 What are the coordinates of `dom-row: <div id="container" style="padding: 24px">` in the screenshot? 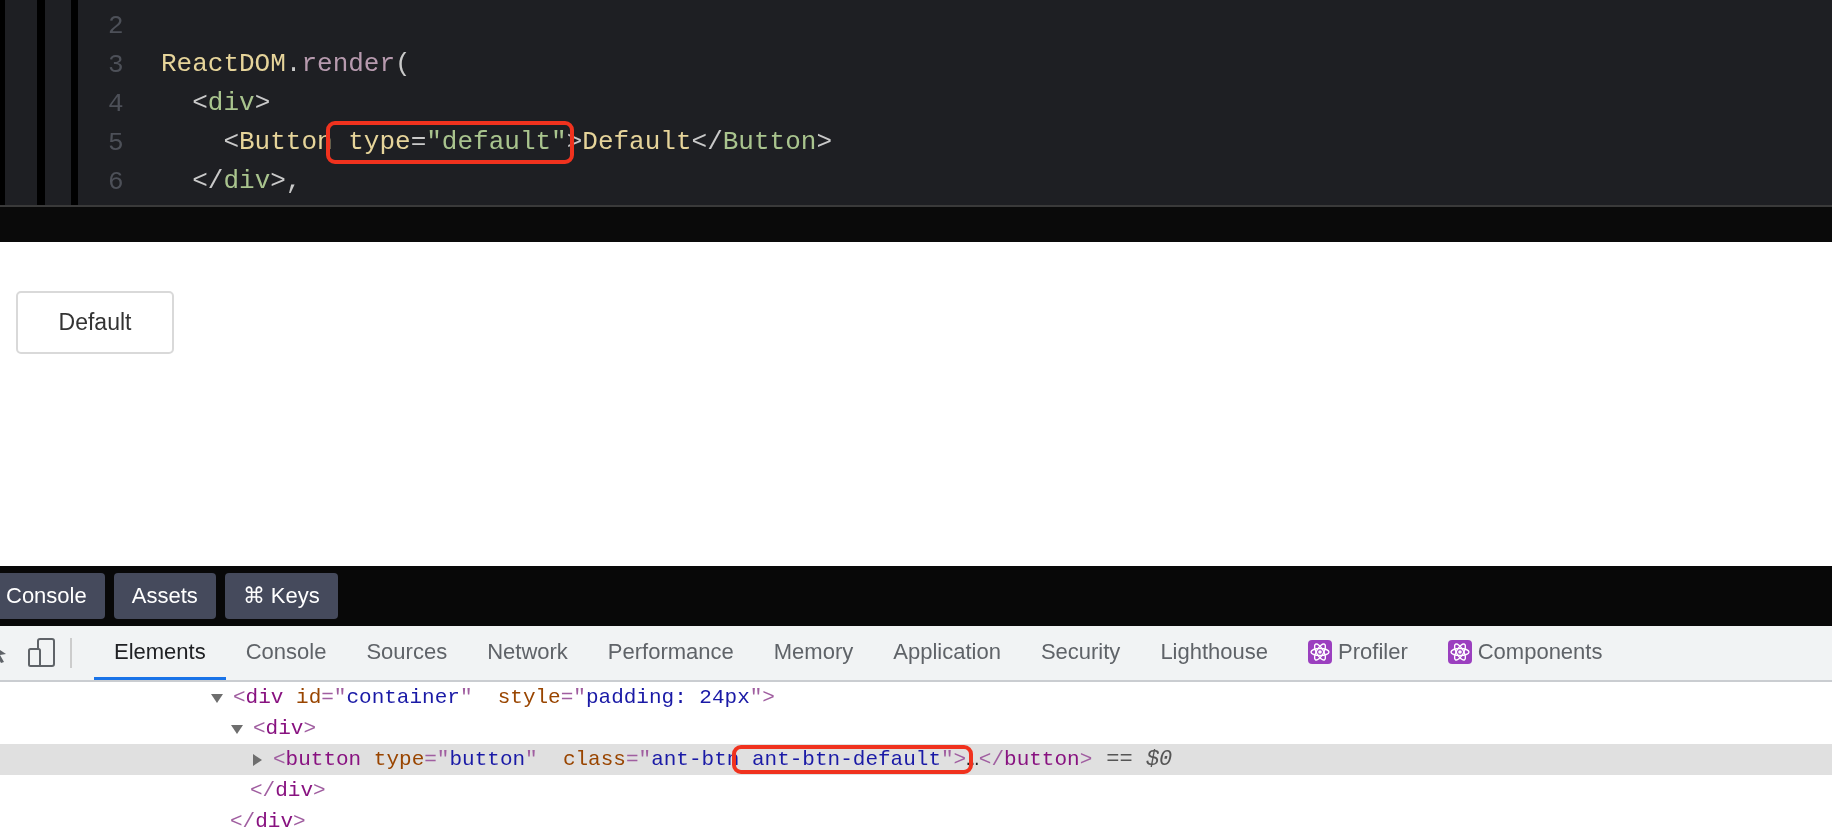 It's located at (916, 697).